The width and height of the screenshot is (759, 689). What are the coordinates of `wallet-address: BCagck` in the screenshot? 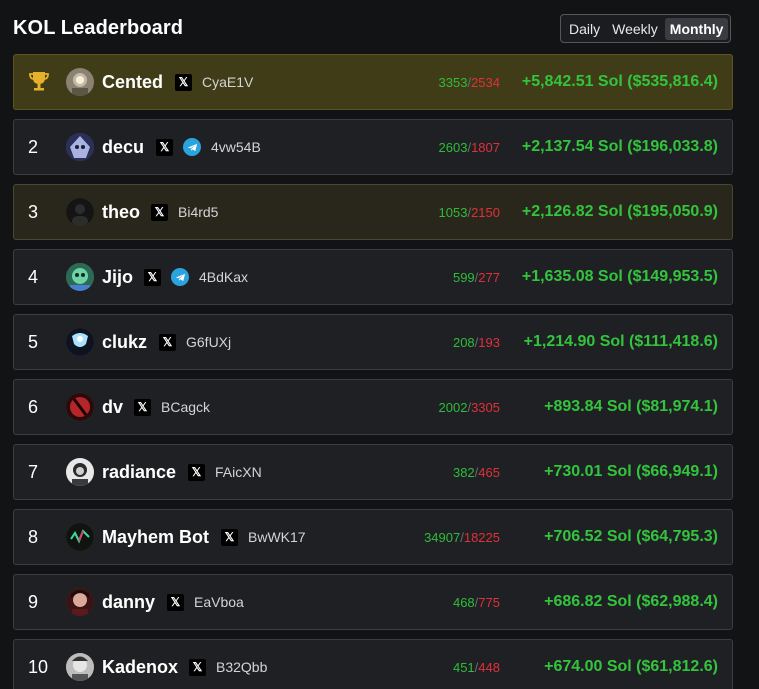 It's located at (185, 407).